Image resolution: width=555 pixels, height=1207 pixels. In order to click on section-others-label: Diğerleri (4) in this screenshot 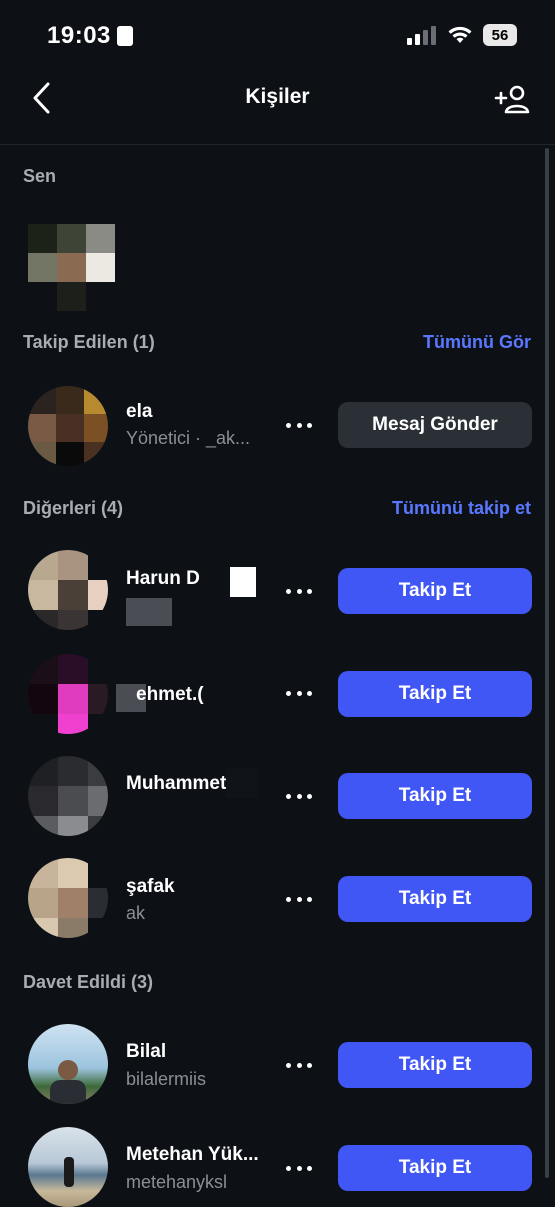, I will do `click(73, 508)`.